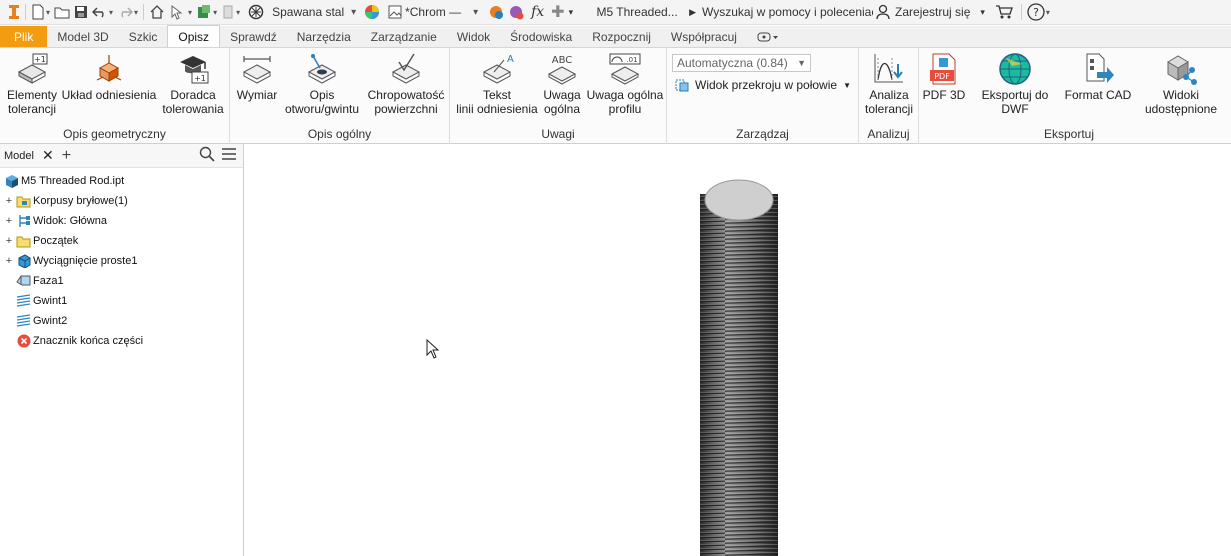 The height and width of the screenshot is (556, 1231). What do you see at coordinates (1069, 134) in the screenshot?
I see `panel-title-export: Eksportuj` at bounding box center [1069, 134].